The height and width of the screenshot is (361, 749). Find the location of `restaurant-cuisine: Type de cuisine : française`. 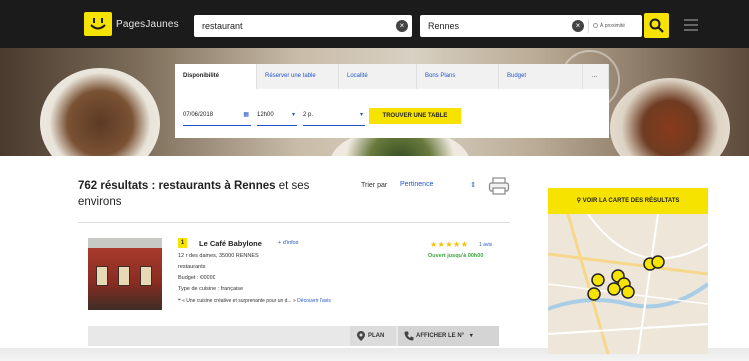

restaurant-cuisine: Type de cuisine : française is located at coordinates (211, 289).